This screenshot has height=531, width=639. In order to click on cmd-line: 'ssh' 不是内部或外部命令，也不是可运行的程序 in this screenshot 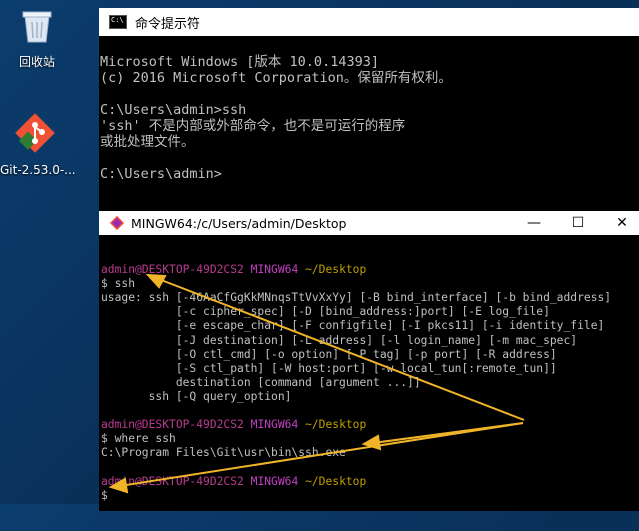, I will do `click(253, 126)`.